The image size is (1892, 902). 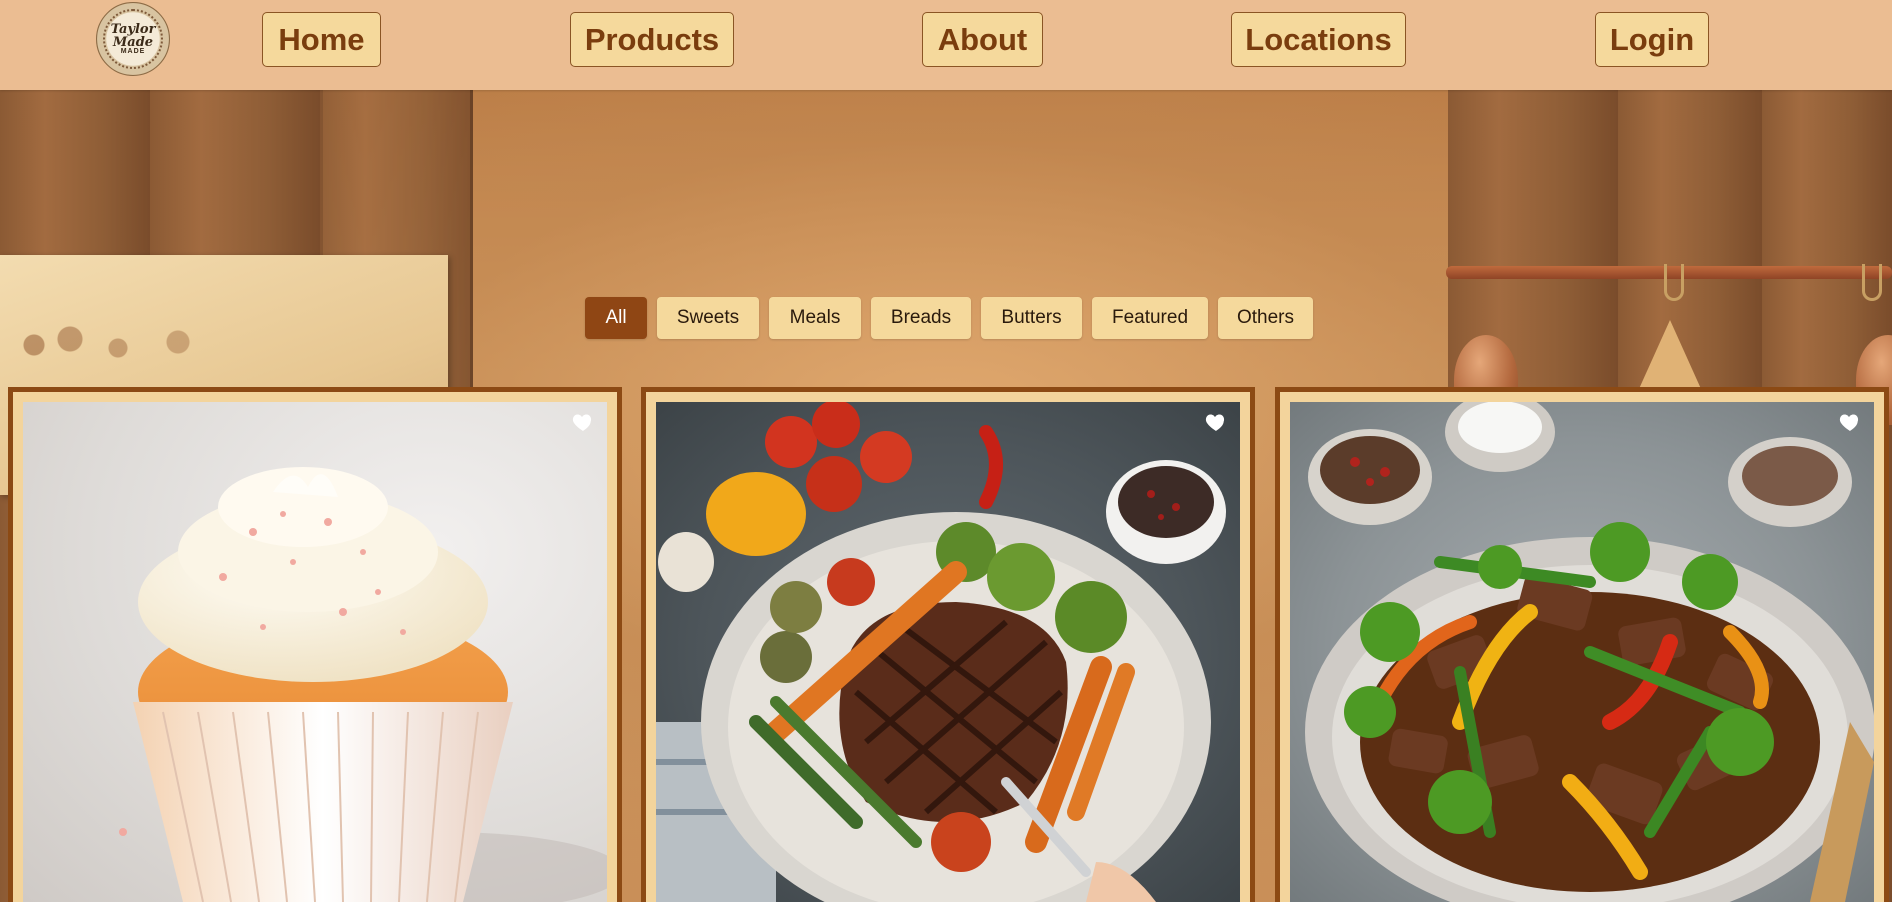 I want to click on filter-breads-button: Breads, so click(x=921, y=318).